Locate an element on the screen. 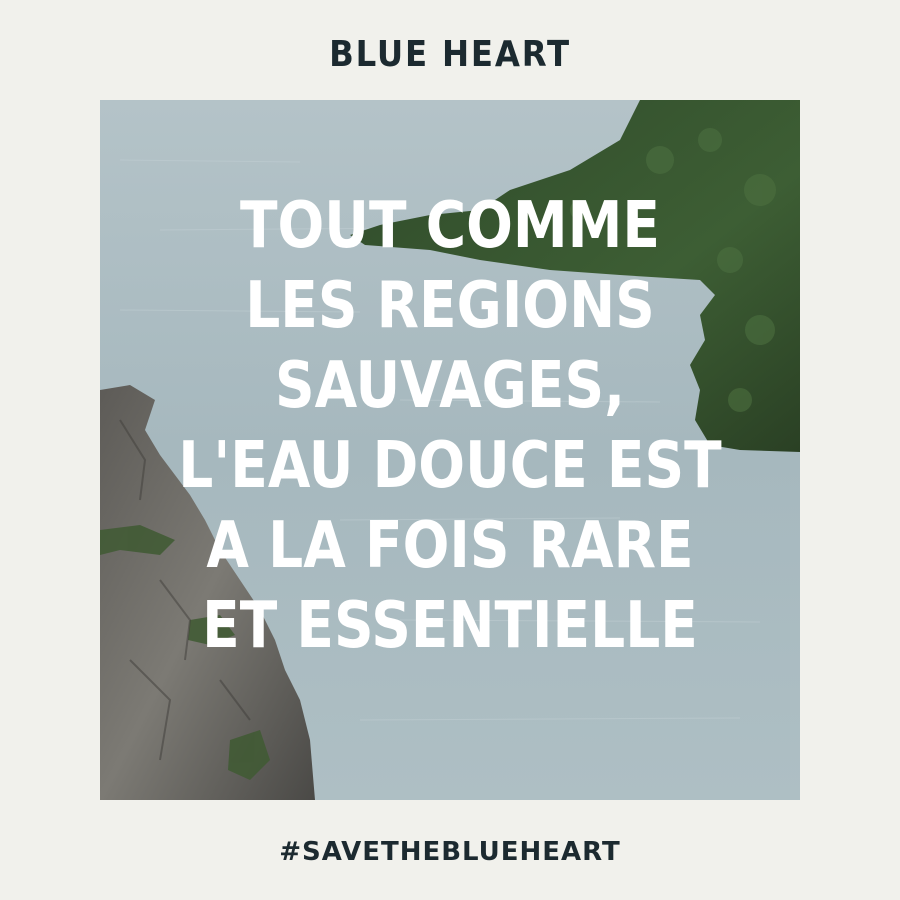 This screenshot has height=900, width=900. brand-title: BLUE HEART is located at coordinates (450, 54).